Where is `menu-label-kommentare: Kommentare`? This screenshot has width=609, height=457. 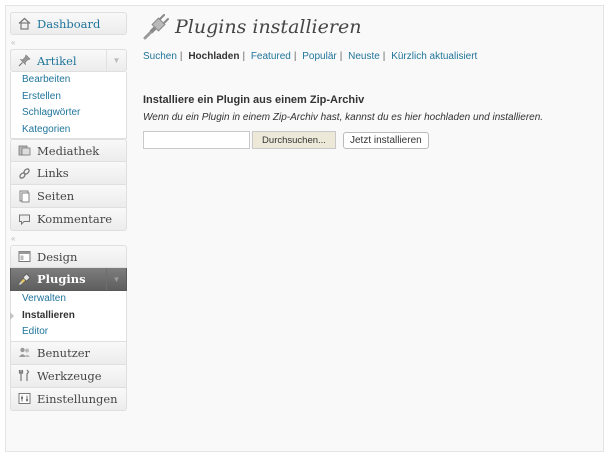 menu-label-kommentare: Kommentare is located at coordinates (75, 219).